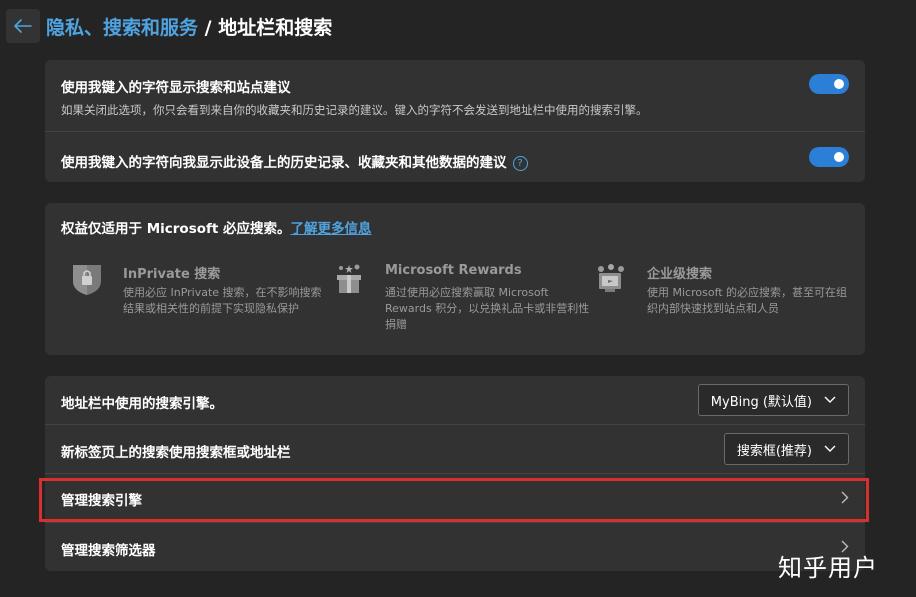 This screenshot has height=597, width=916. Describe the element at coordinates (747, 300) in the screenshot. I see `feature-description: 使用 Microsoft 的必应搜索，甚至可在组织内部快速找到站点和人员` at that location.